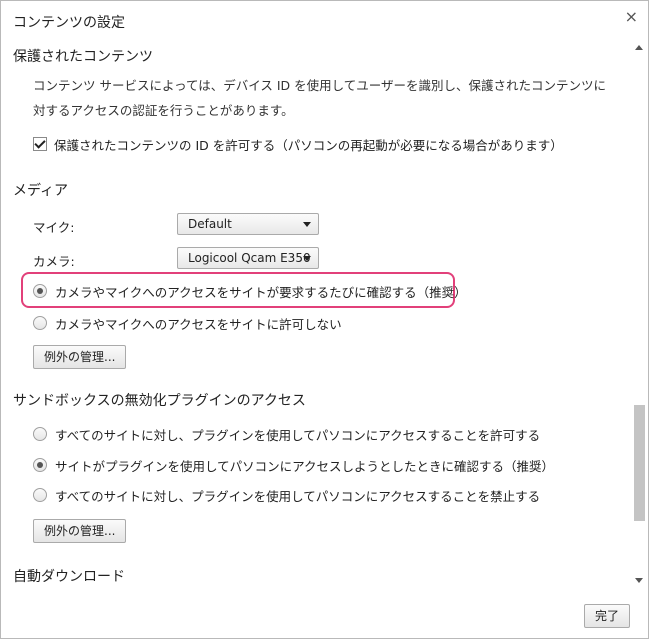  I want to click on auto-download-heading: 自動ダウンロード, so click(69, 577).